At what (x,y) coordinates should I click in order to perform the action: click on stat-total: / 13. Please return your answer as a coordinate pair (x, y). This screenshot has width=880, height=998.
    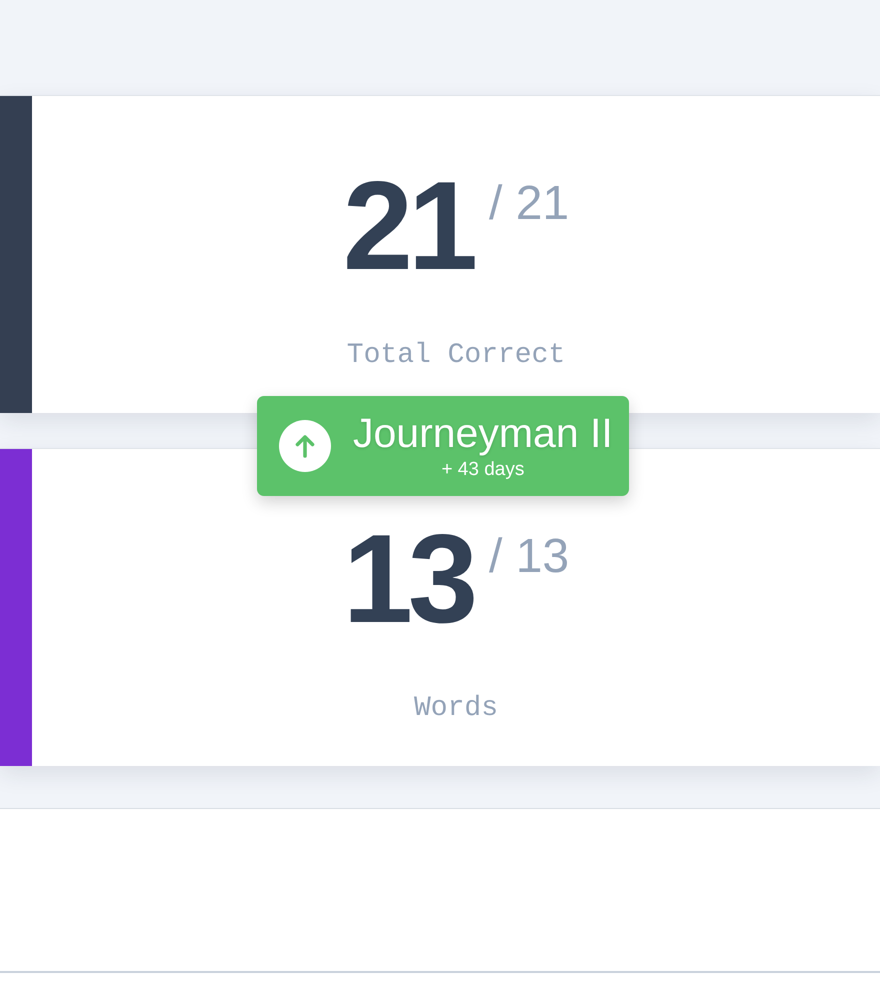
    Looking at the image, I should click on (529, 557).